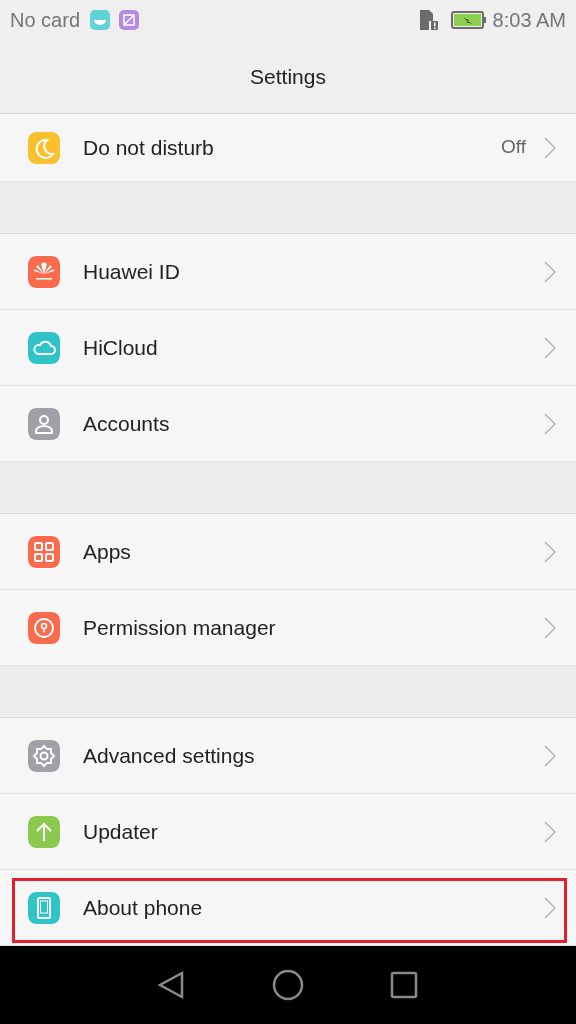 Image resolution: width=576 pixels, height=1024 pixels. What do you see at coordinates (288, 76) in the screenshot?
I see `screen-title: Settings` at bounding box center [288, 76].